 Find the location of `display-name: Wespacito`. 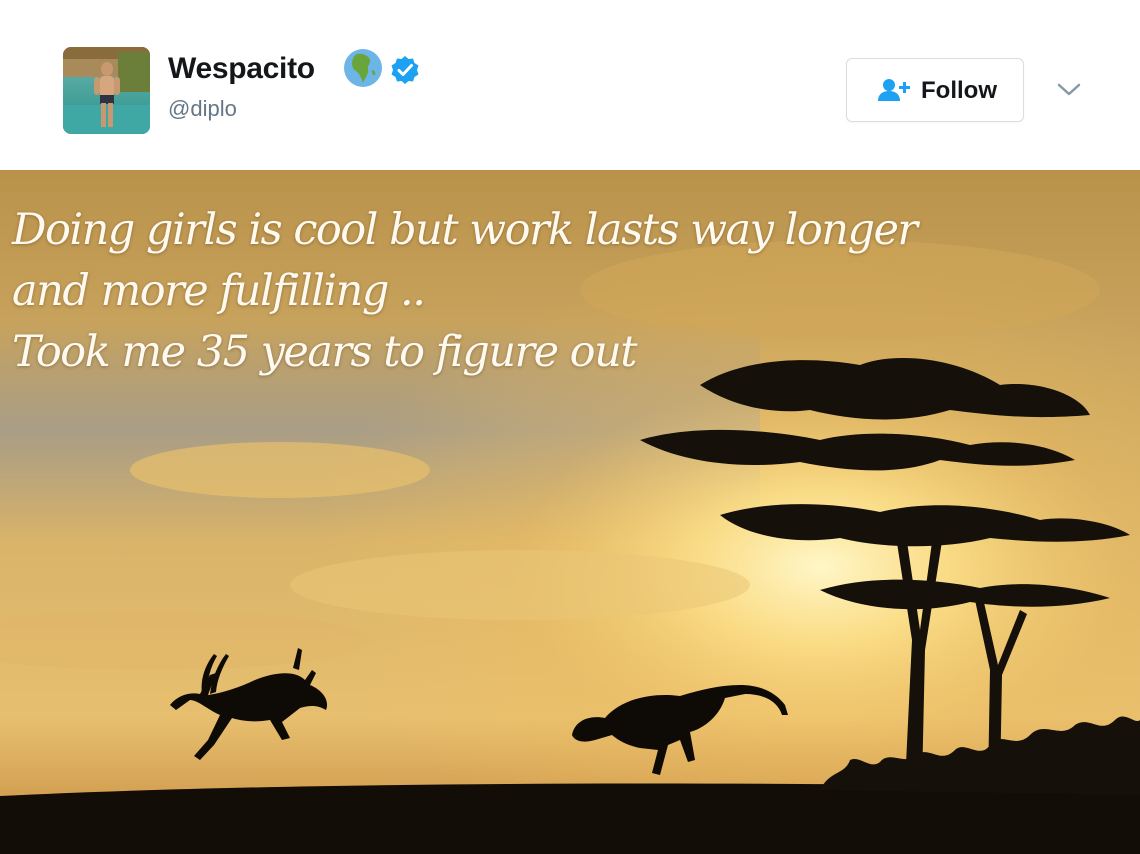

display-name: Wespacito is located at coordinates (241, 69).